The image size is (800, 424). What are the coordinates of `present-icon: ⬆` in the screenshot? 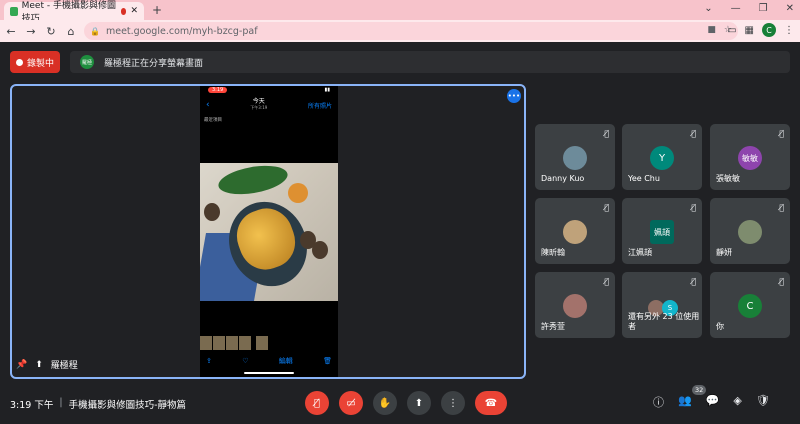 It's located at (39, 364).